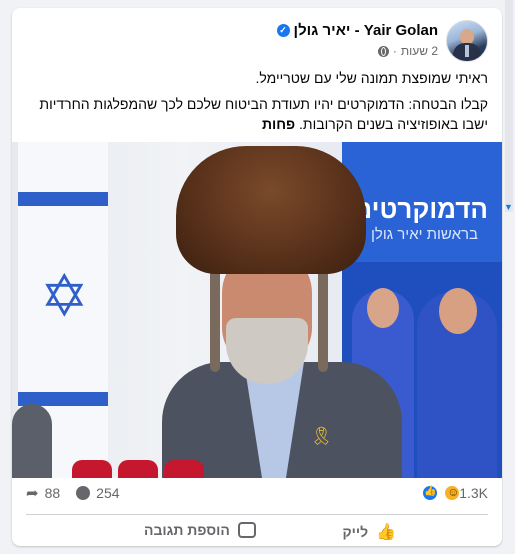 Image resolution: width=515 pixels, height=554 pixels. What do you see at coordinates (386, 532) in the screenshot?
I see `thumbs-up-icon: 👍` at bounding box center [386, 532].